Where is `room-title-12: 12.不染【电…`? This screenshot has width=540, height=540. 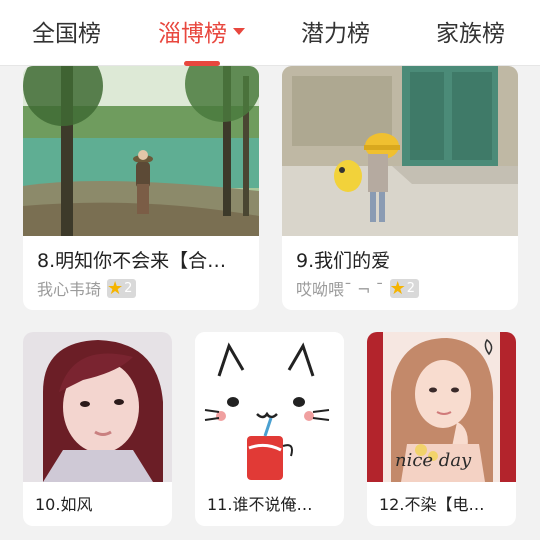
room-title-12: 12.不染【电… is located at coordinates (432, 504).